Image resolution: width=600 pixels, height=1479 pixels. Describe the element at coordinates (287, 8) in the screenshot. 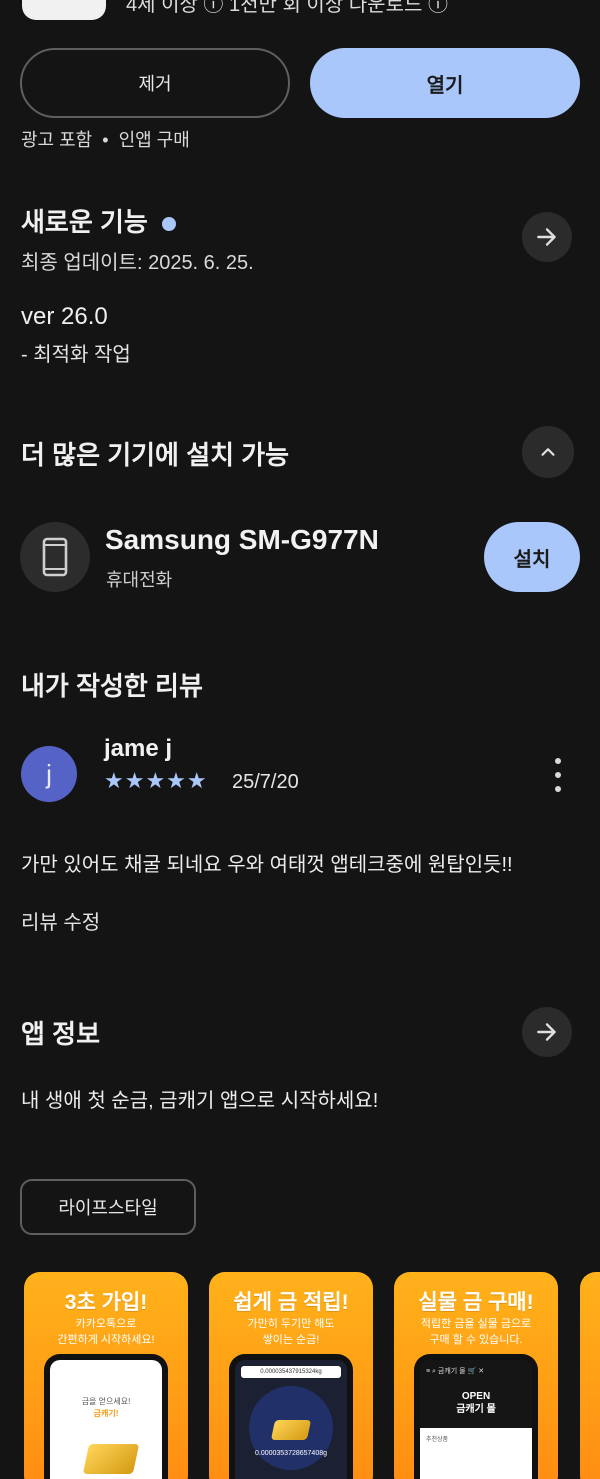

I see `app-meta-row: 4세 이상 ⓘ 1천만 회 이상 다운로드 ⓘ` at that location.